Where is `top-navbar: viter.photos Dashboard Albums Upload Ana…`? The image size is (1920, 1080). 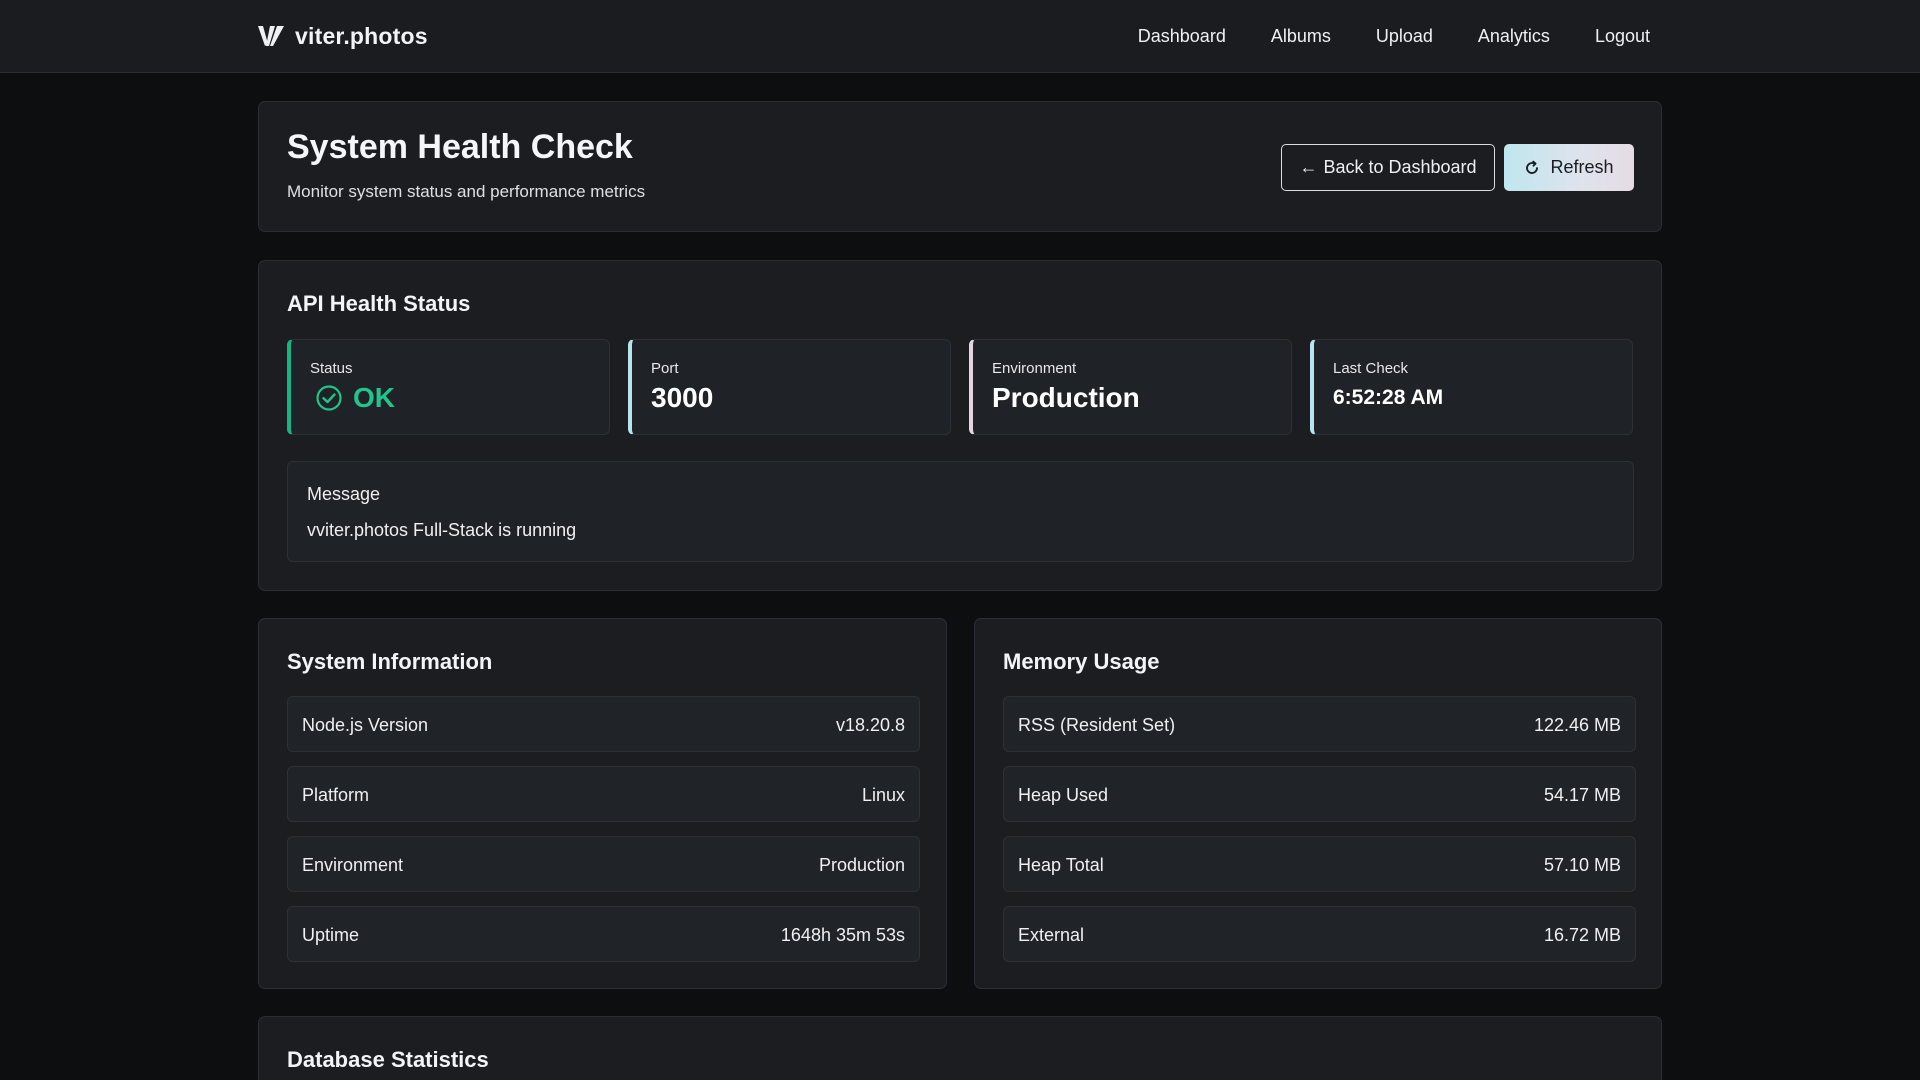 top-navbar: viter.photos Dashboard Albums Upload Ana… is located at coordinates (960, 36).